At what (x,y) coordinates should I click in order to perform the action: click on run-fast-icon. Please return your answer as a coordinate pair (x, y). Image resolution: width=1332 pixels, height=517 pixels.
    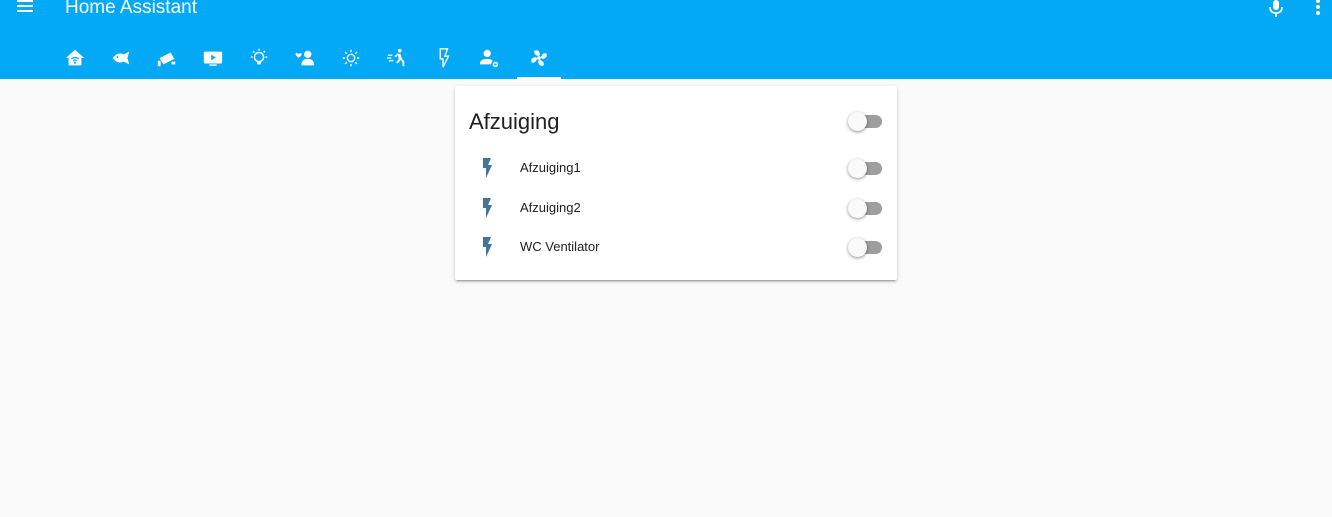
    Looking at the image, I should click on (395, 57).